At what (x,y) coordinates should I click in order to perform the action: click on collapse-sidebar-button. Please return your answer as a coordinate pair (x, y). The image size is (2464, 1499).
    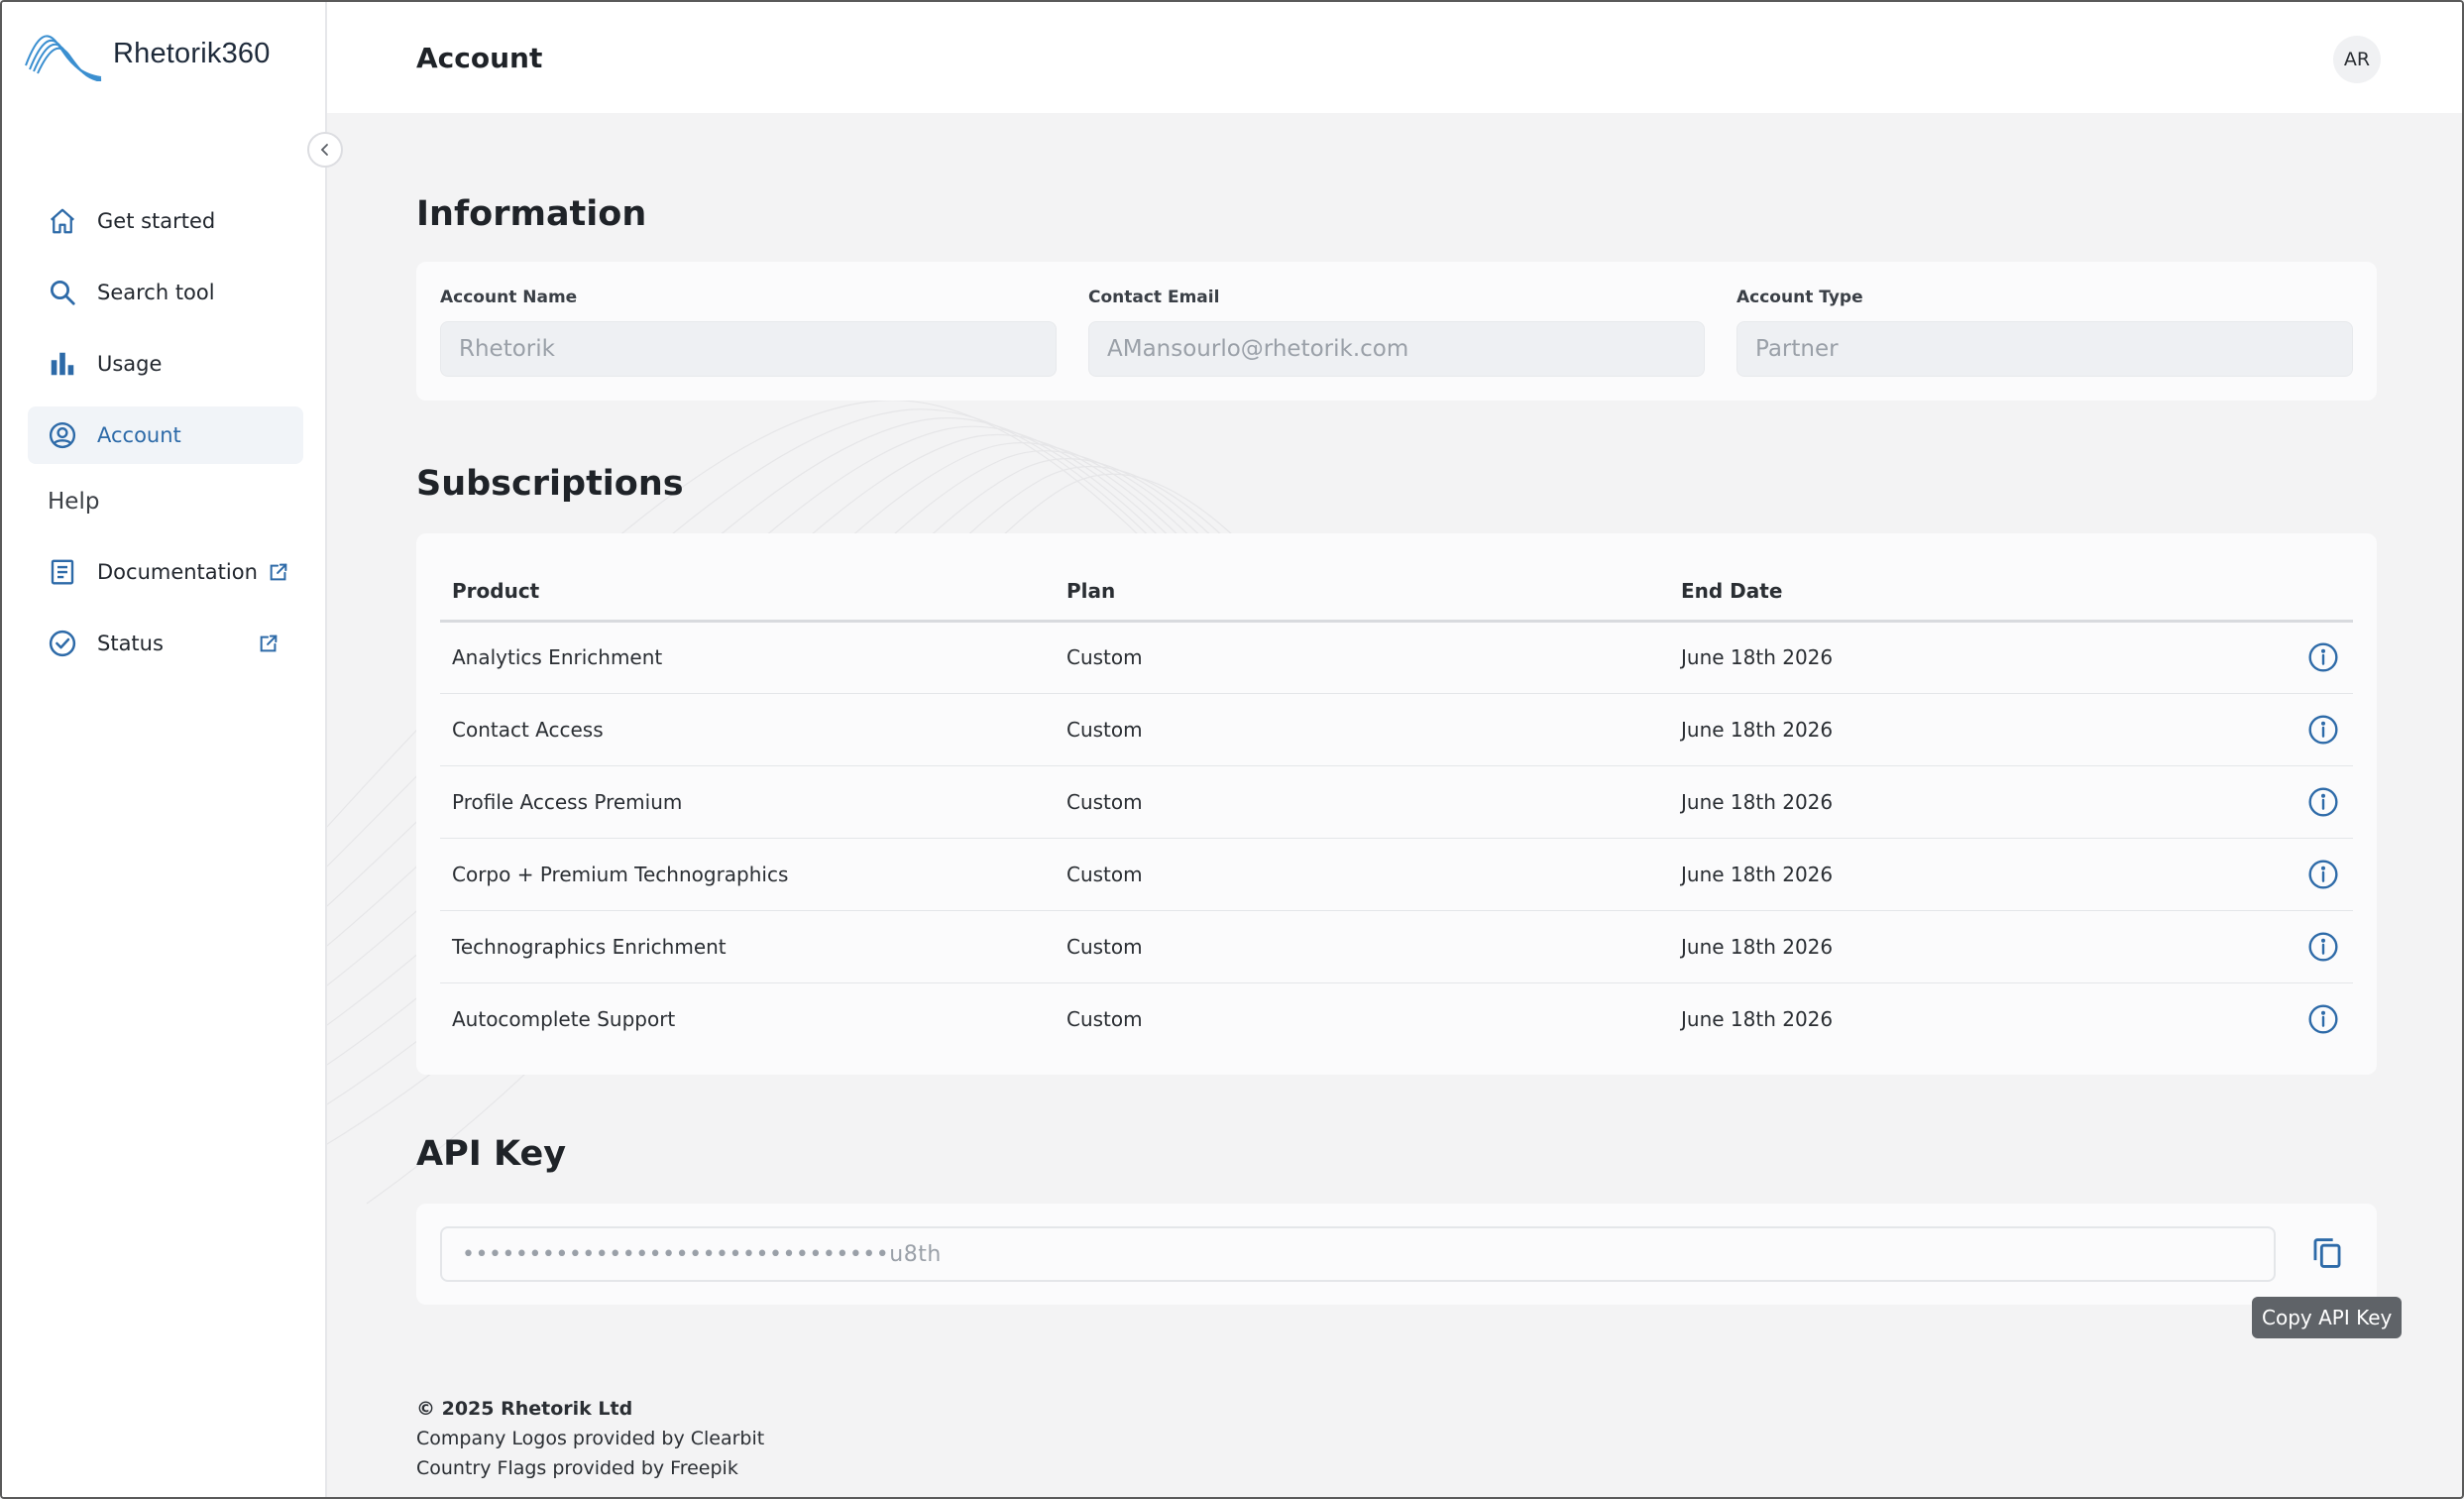
    Looking at the image, I should click on (325, 150).